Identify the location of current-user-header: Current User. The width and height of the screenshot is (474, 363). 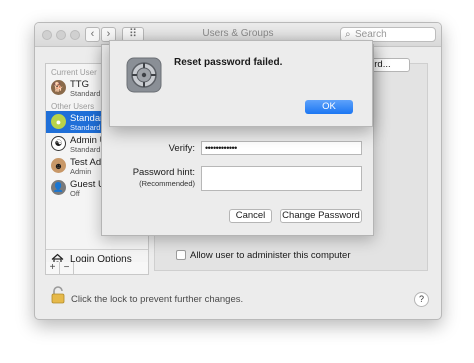
(74, 72).